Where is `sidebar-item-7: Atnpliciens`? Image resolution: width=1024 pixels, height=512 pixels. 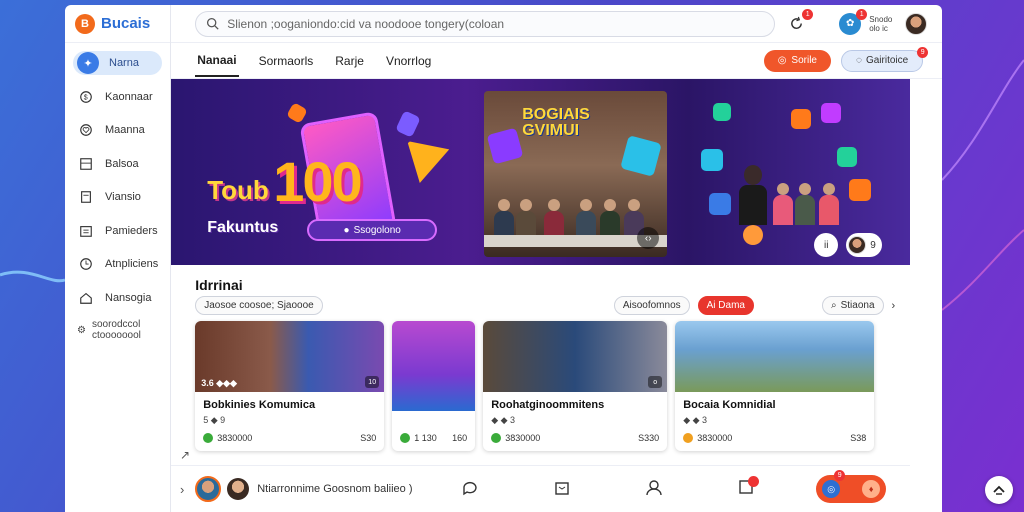 sidebar-item-7: Atnpliciens is located at coordinates (117, 264).